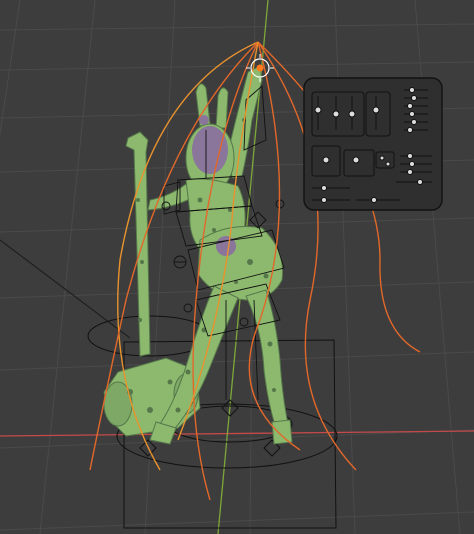 This screenshot has width=474, height=534. I want to click on face-rig-control-panel, so click(373, 144).